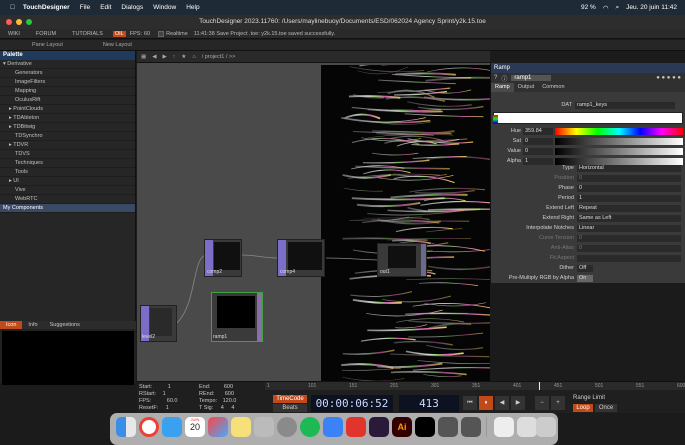 This screenshot has height=445, width=685. I want to click on back-icon: ◀, so click(154, 57).